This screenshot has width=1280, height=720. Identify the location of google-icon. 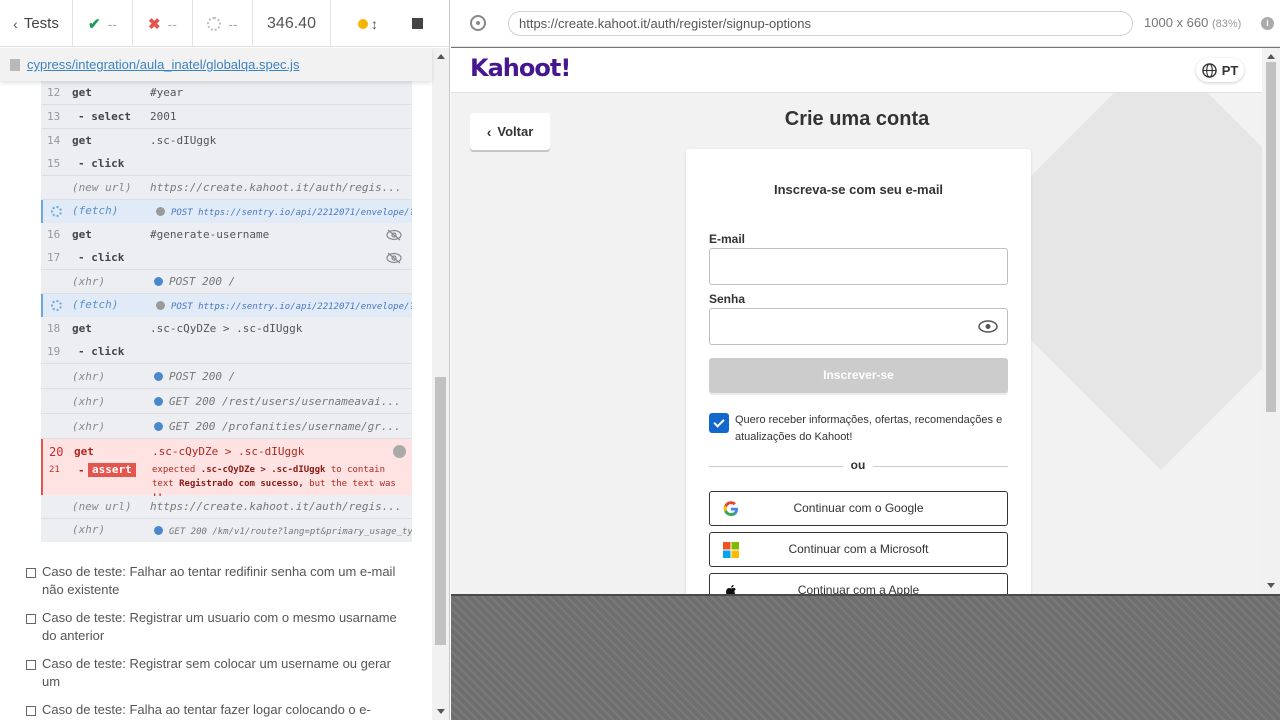
(730, 508).